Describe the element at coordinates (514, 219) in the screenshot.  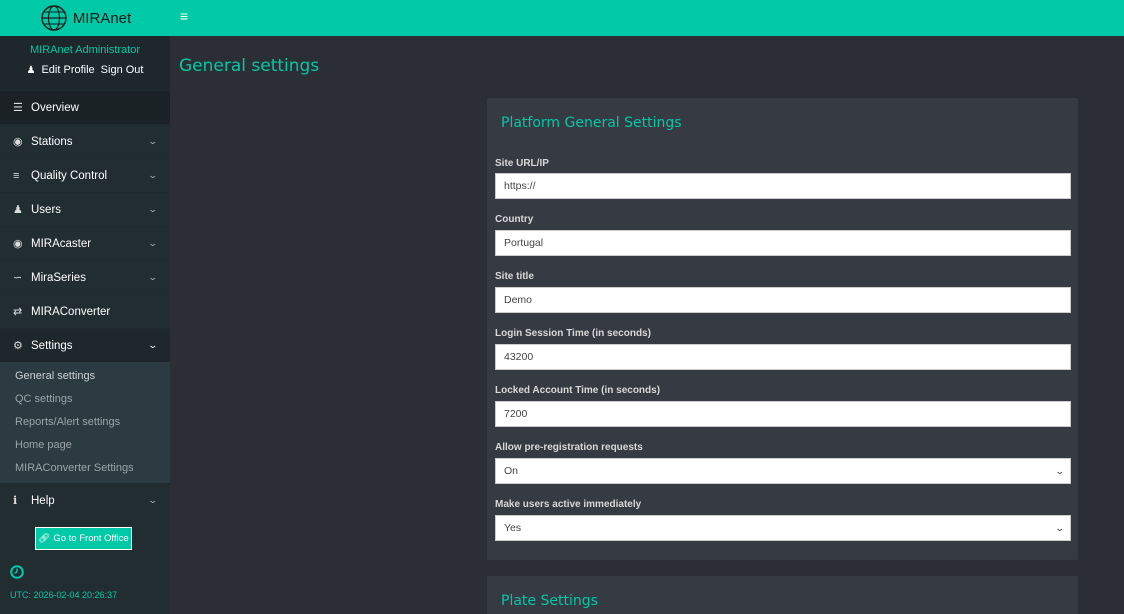
I see `country-label: Country` at that location.